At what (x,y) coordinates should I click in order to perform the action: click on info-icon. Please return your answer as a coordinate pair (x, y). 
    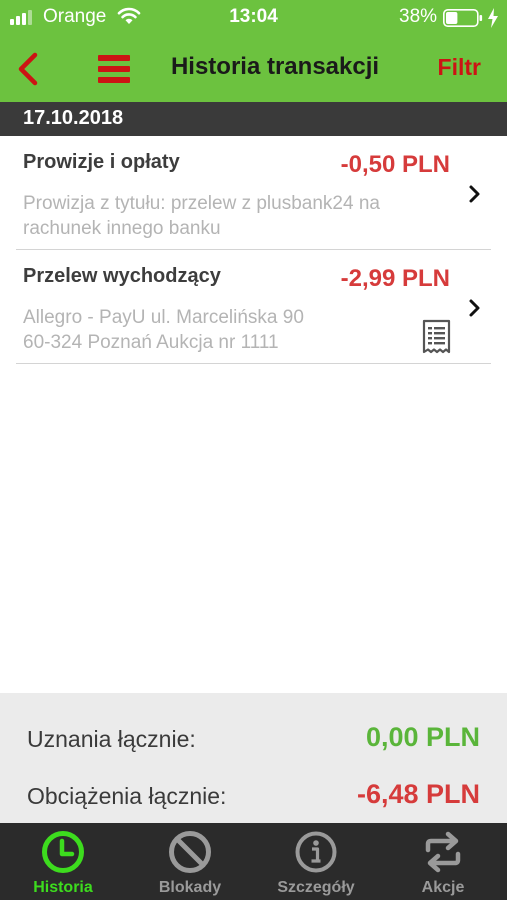
    Looking at the image, I should click on (316, 852).